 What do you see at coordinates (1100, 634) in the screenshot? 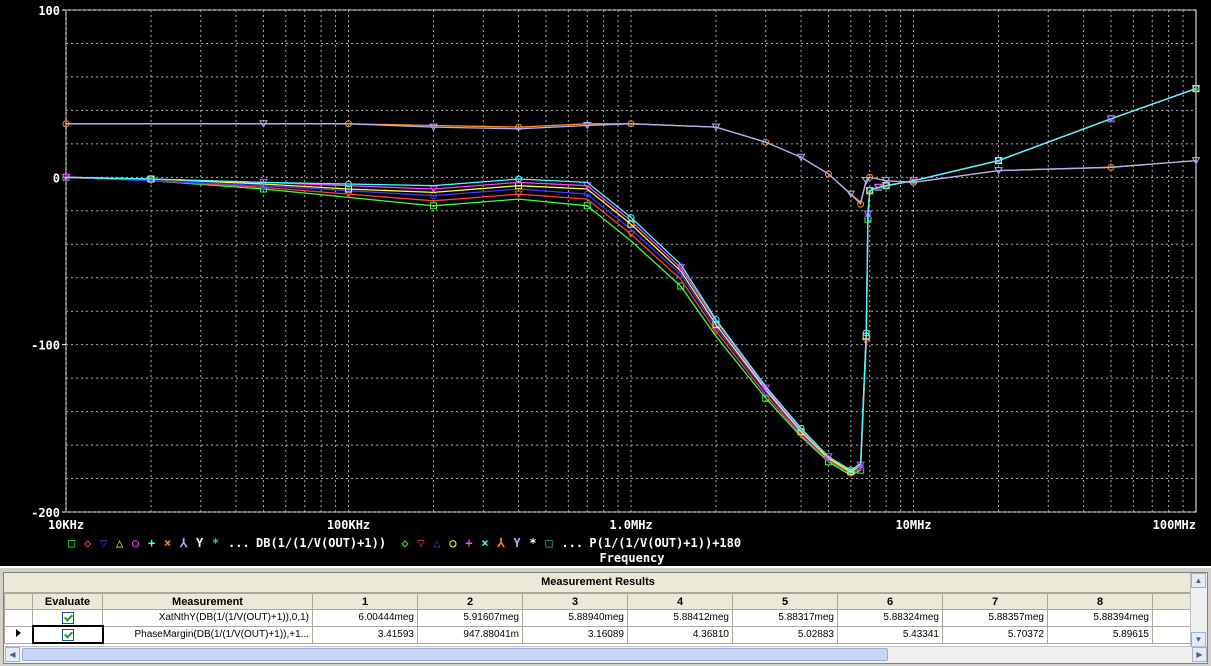
I see `value-cell: 5.89615` at bounding box center [1100, 634].